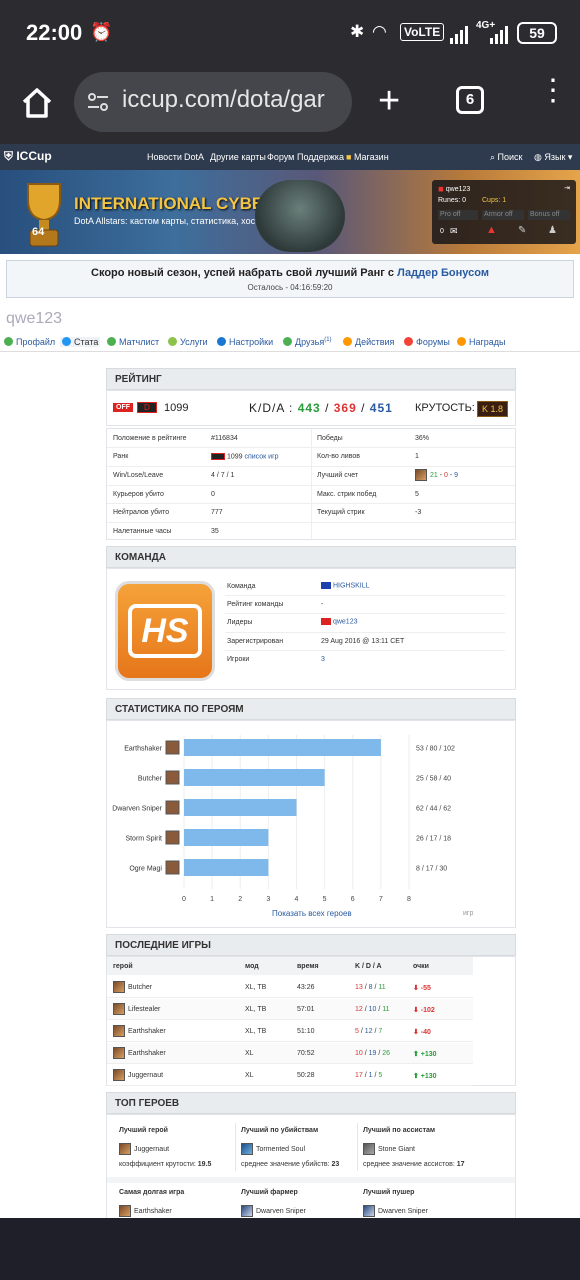  Describe the element at coordinates (165, 1164) in the screenshot. I see `best-hero-desc: коэффициент крутости: 19.5` at that location.